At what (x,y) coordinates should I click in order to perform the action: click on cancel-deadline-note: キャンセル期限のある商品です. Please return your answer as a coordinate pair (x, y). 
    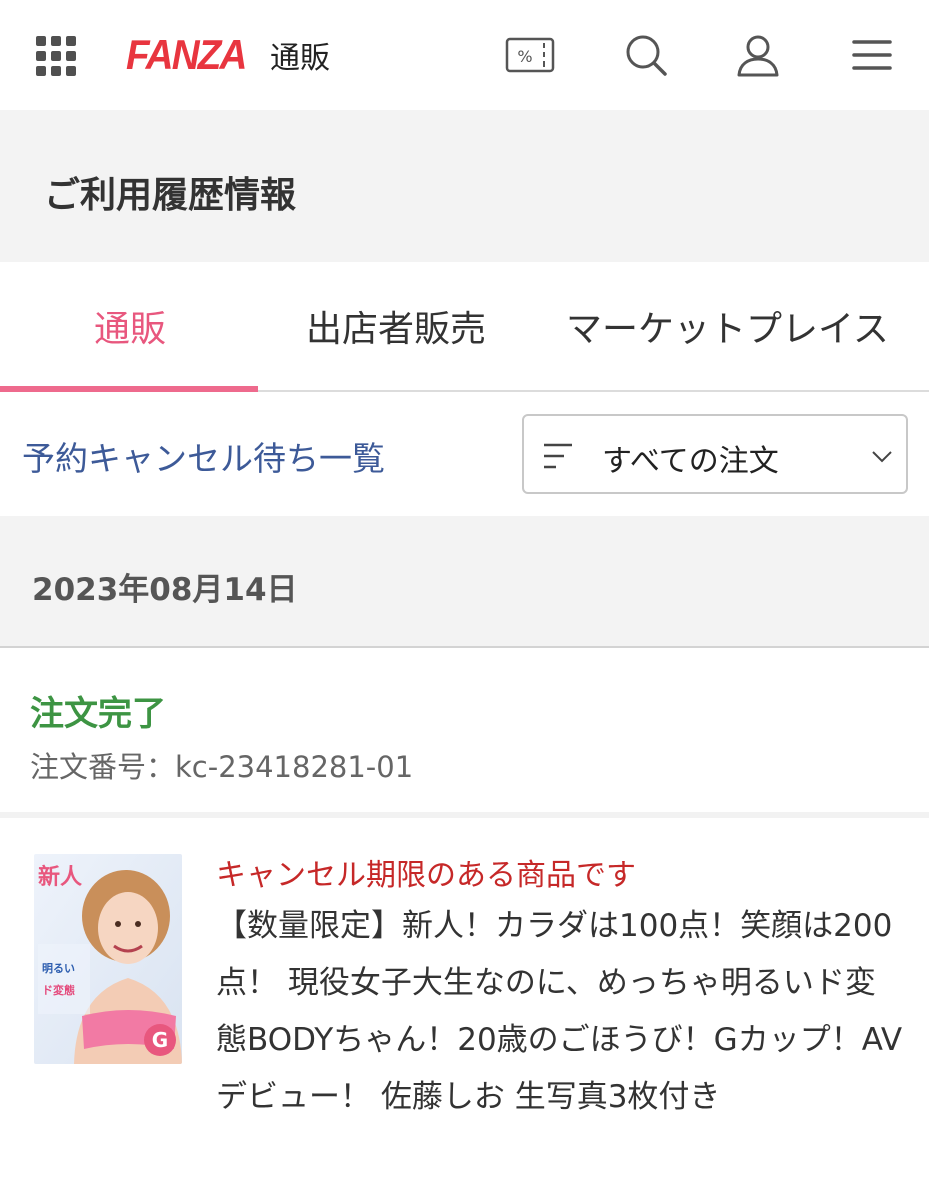
    Looking at the image, I should click on (426, 875).